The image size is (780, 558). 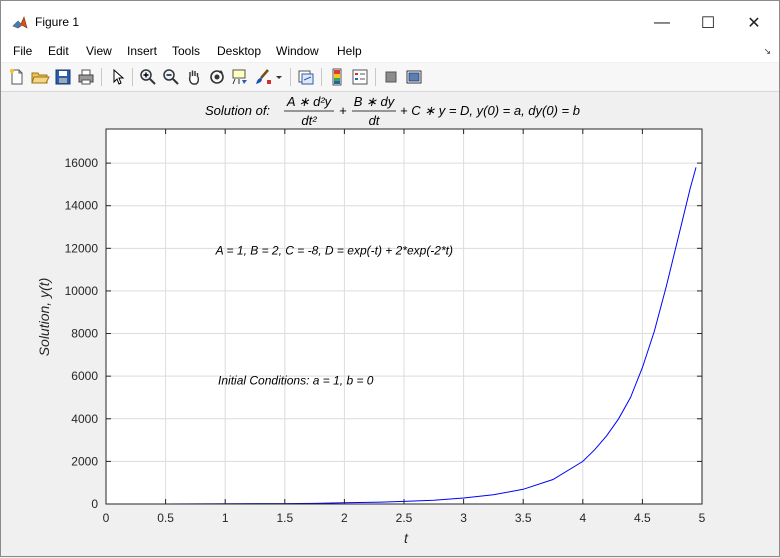 I want to click on title-prefix: Solution of:, so click(x=237, y=110).